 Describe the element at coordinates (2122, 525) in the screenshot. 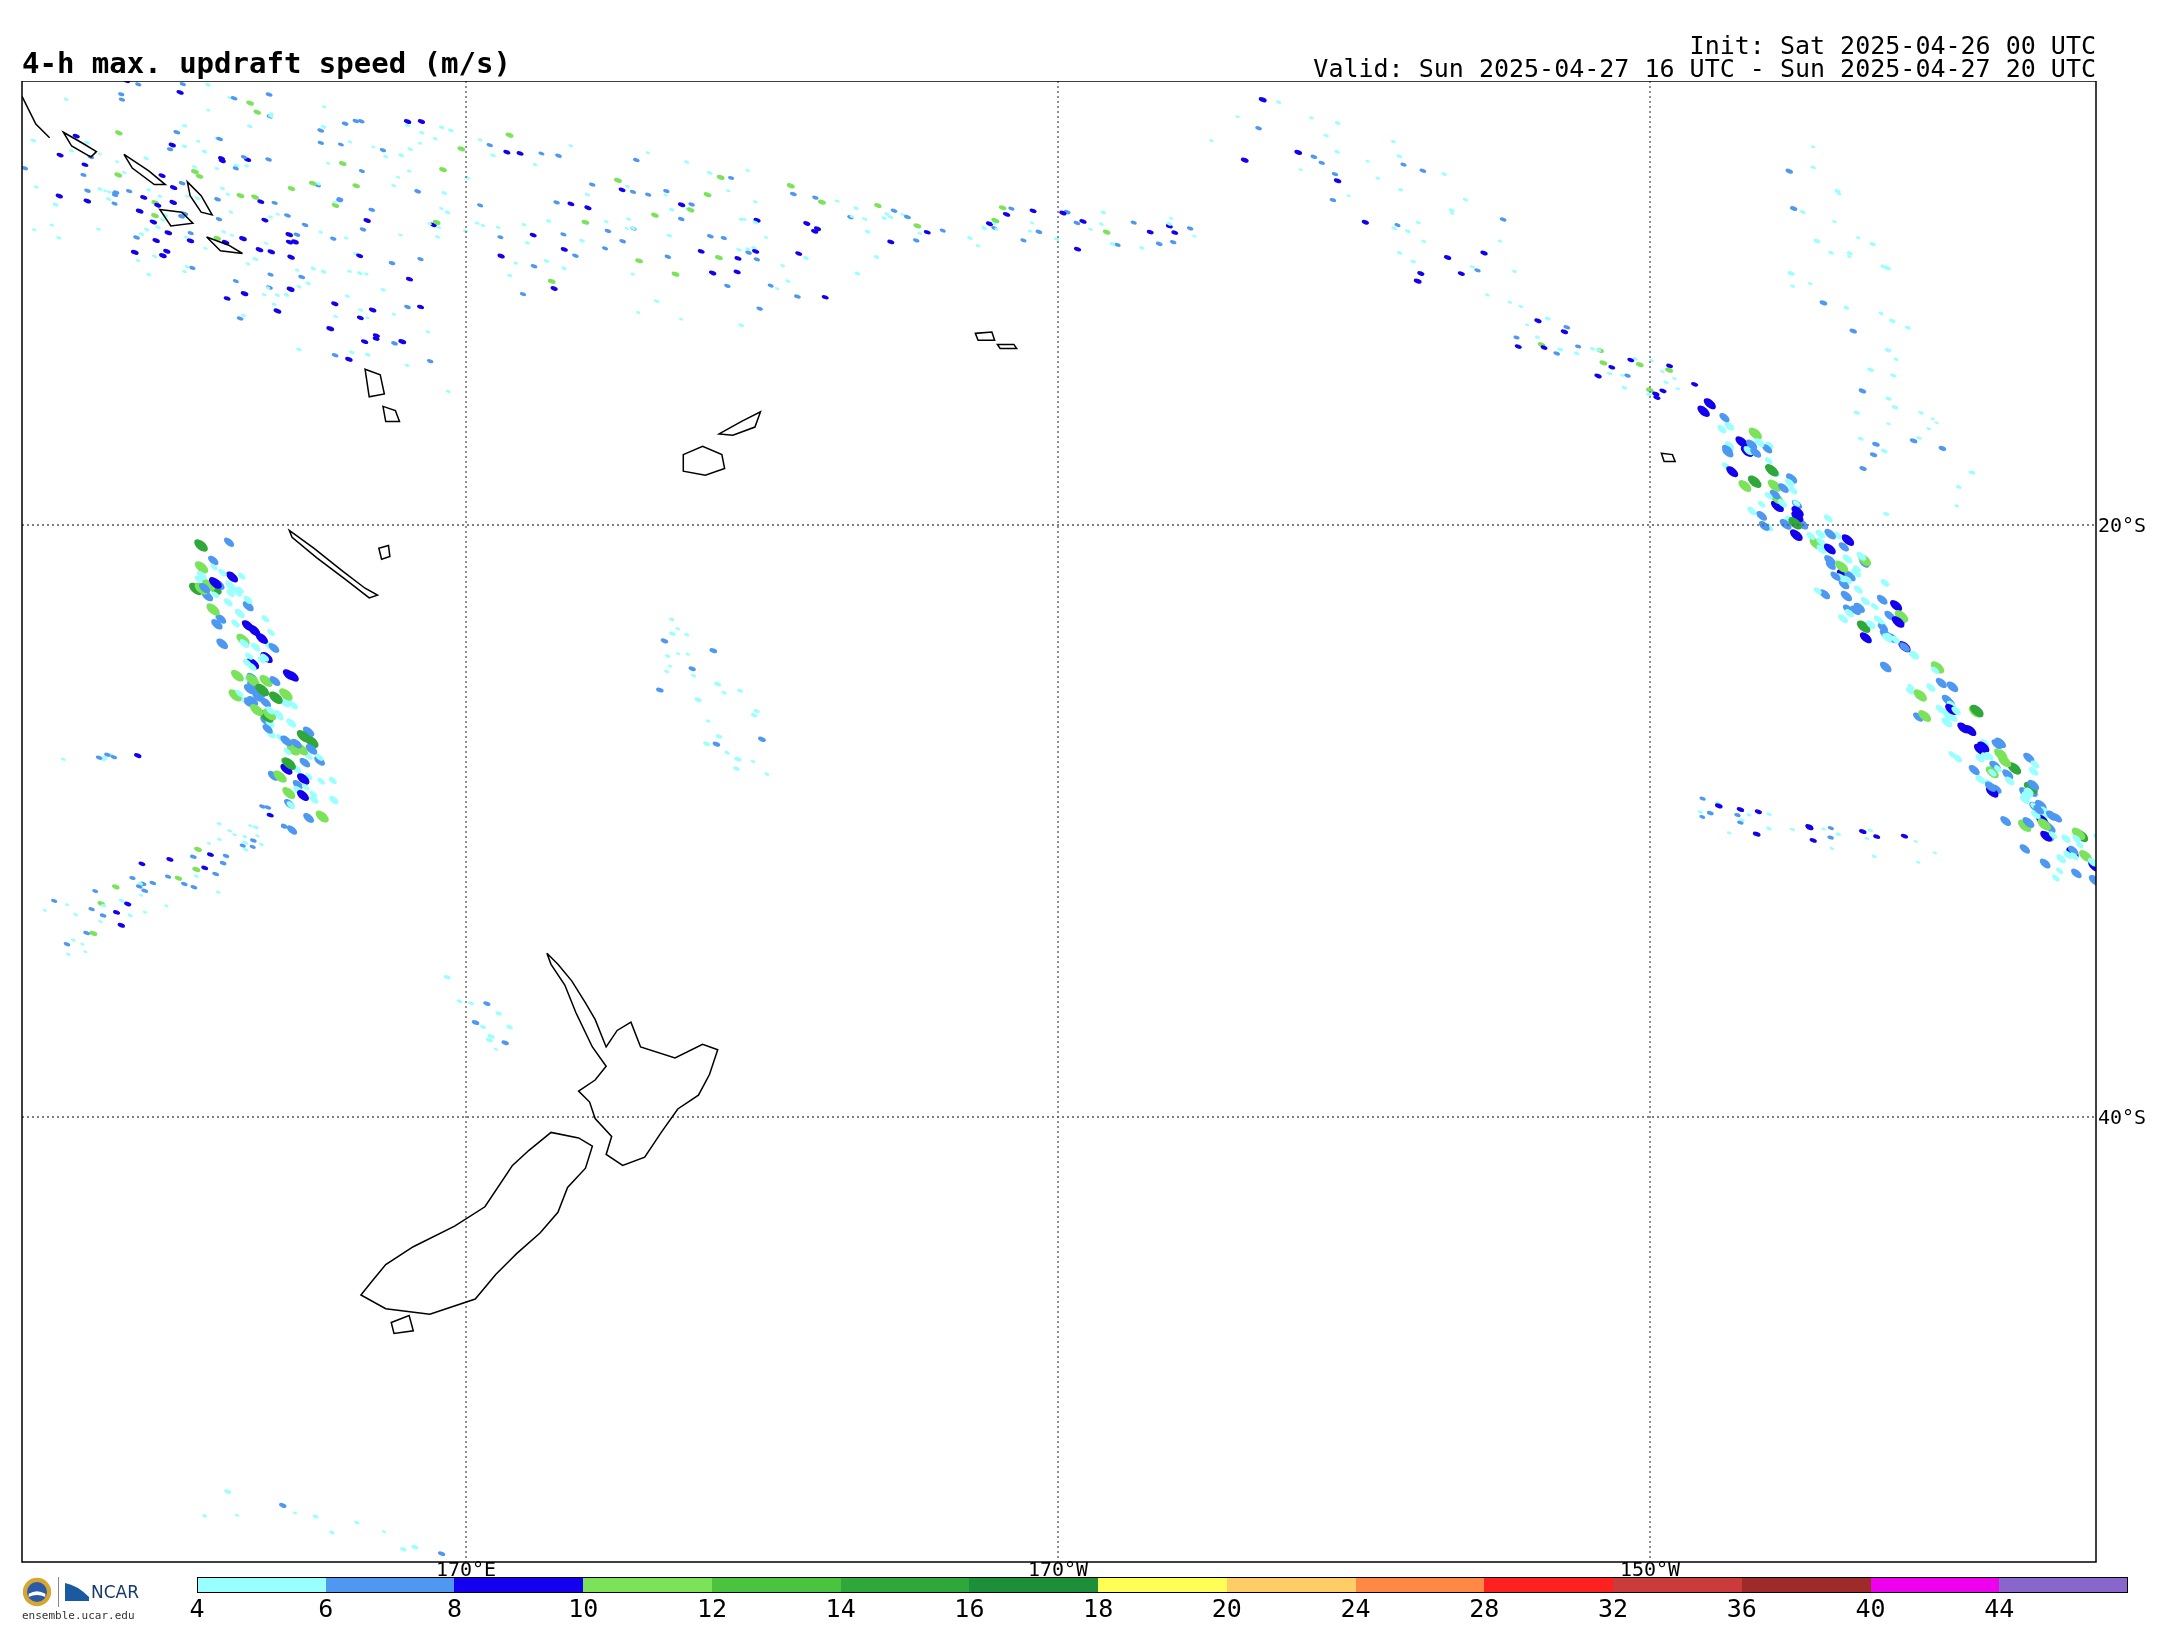

I see `latitude-label: 20°S` at that location.